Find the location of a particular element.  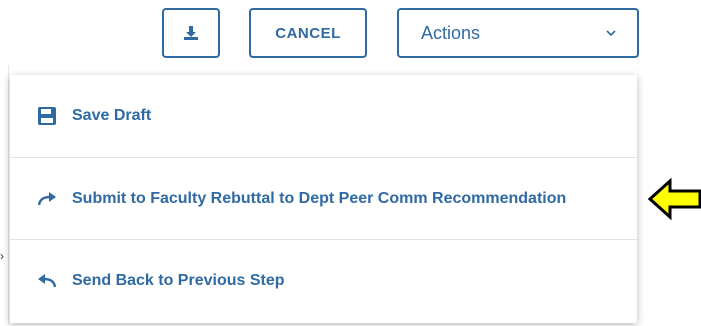

chevron-down-icon is located at coordinates (611, 33).